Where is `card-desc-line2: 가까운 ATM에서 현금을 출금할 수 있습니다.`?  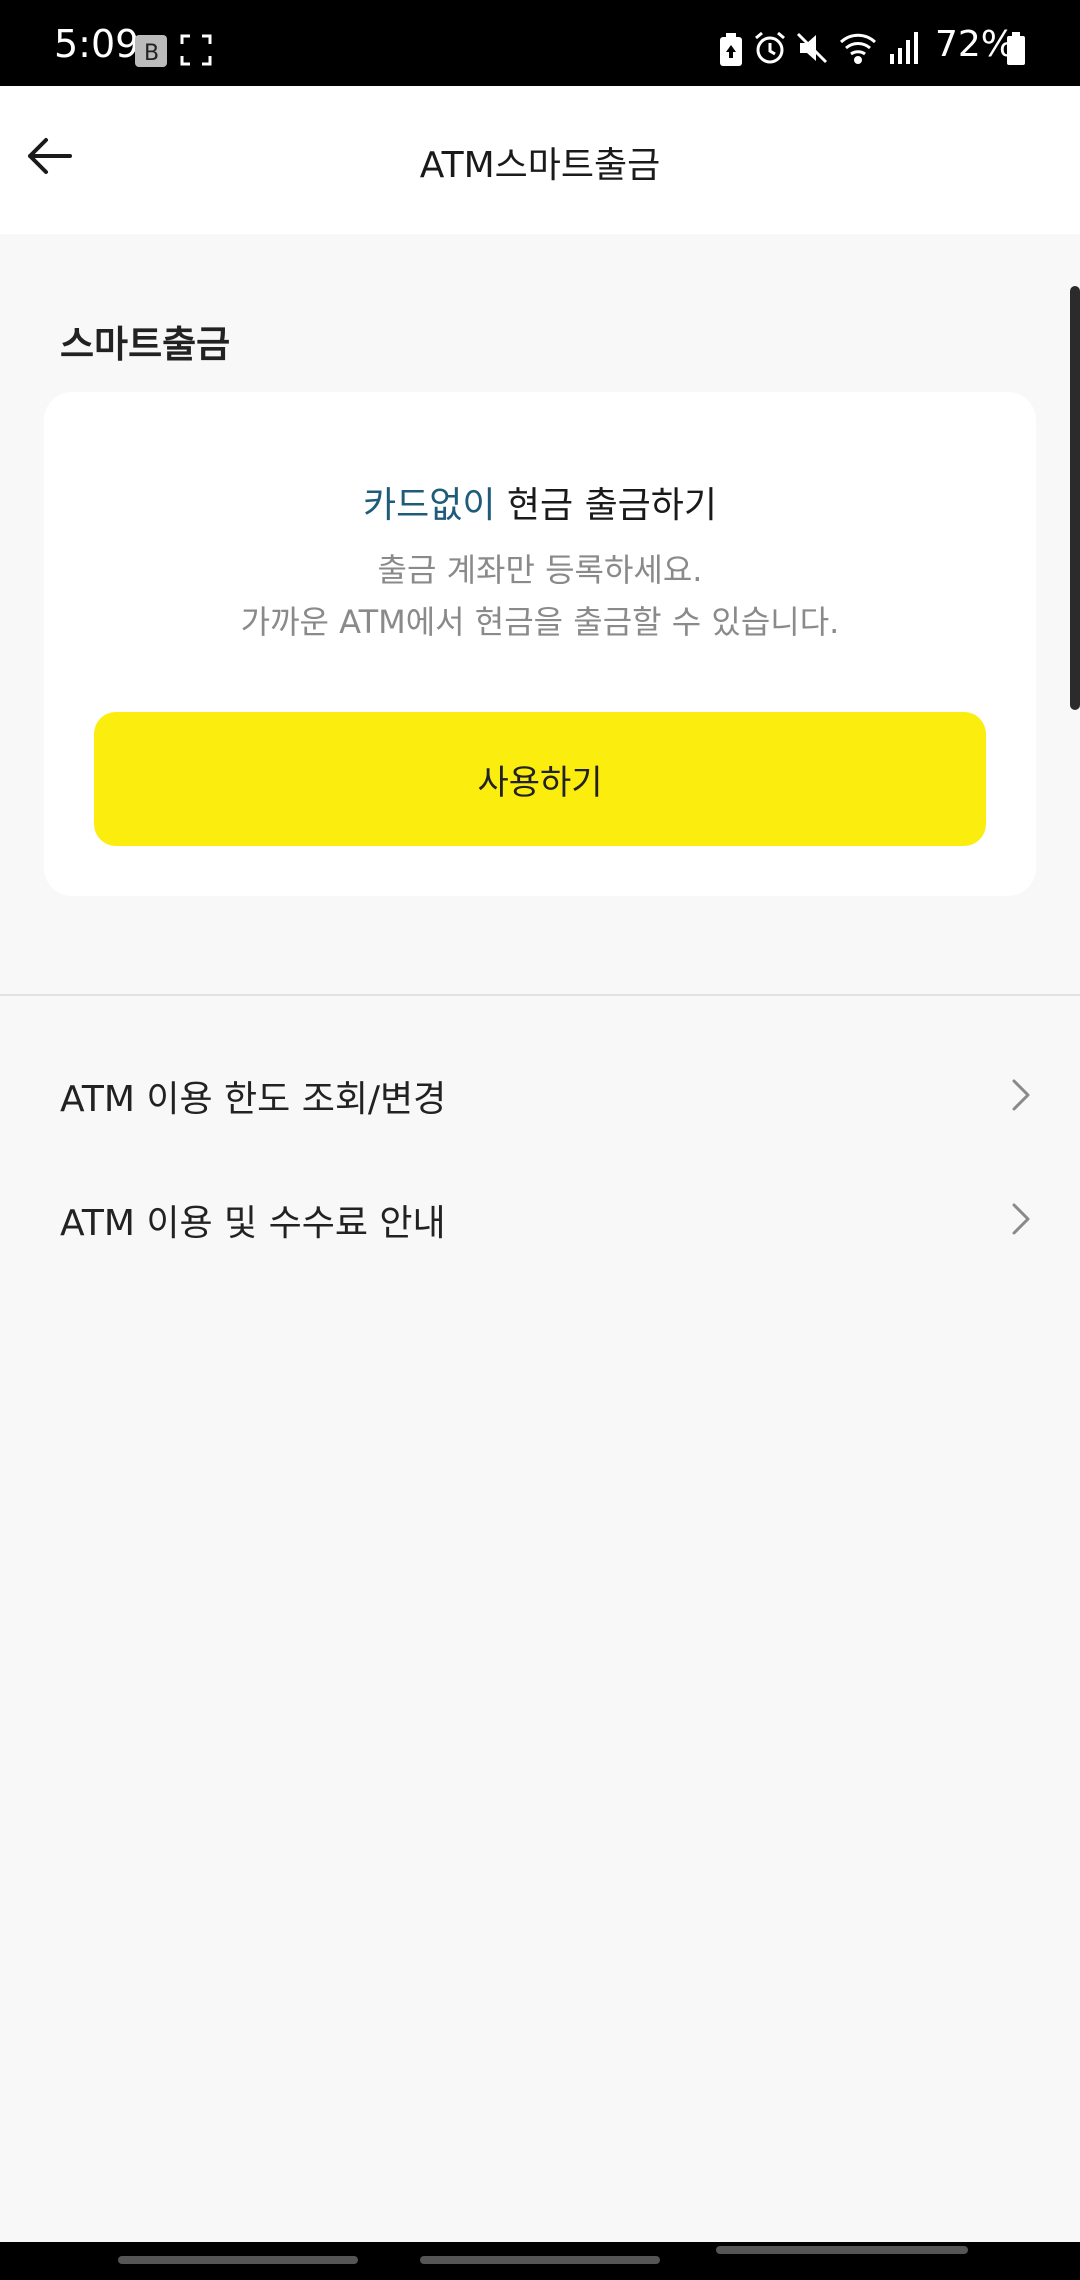
card-desc-line2: 가까운 ATM에서 현금을 출금할 수 있습니다. is located at coordinates (540, 622).